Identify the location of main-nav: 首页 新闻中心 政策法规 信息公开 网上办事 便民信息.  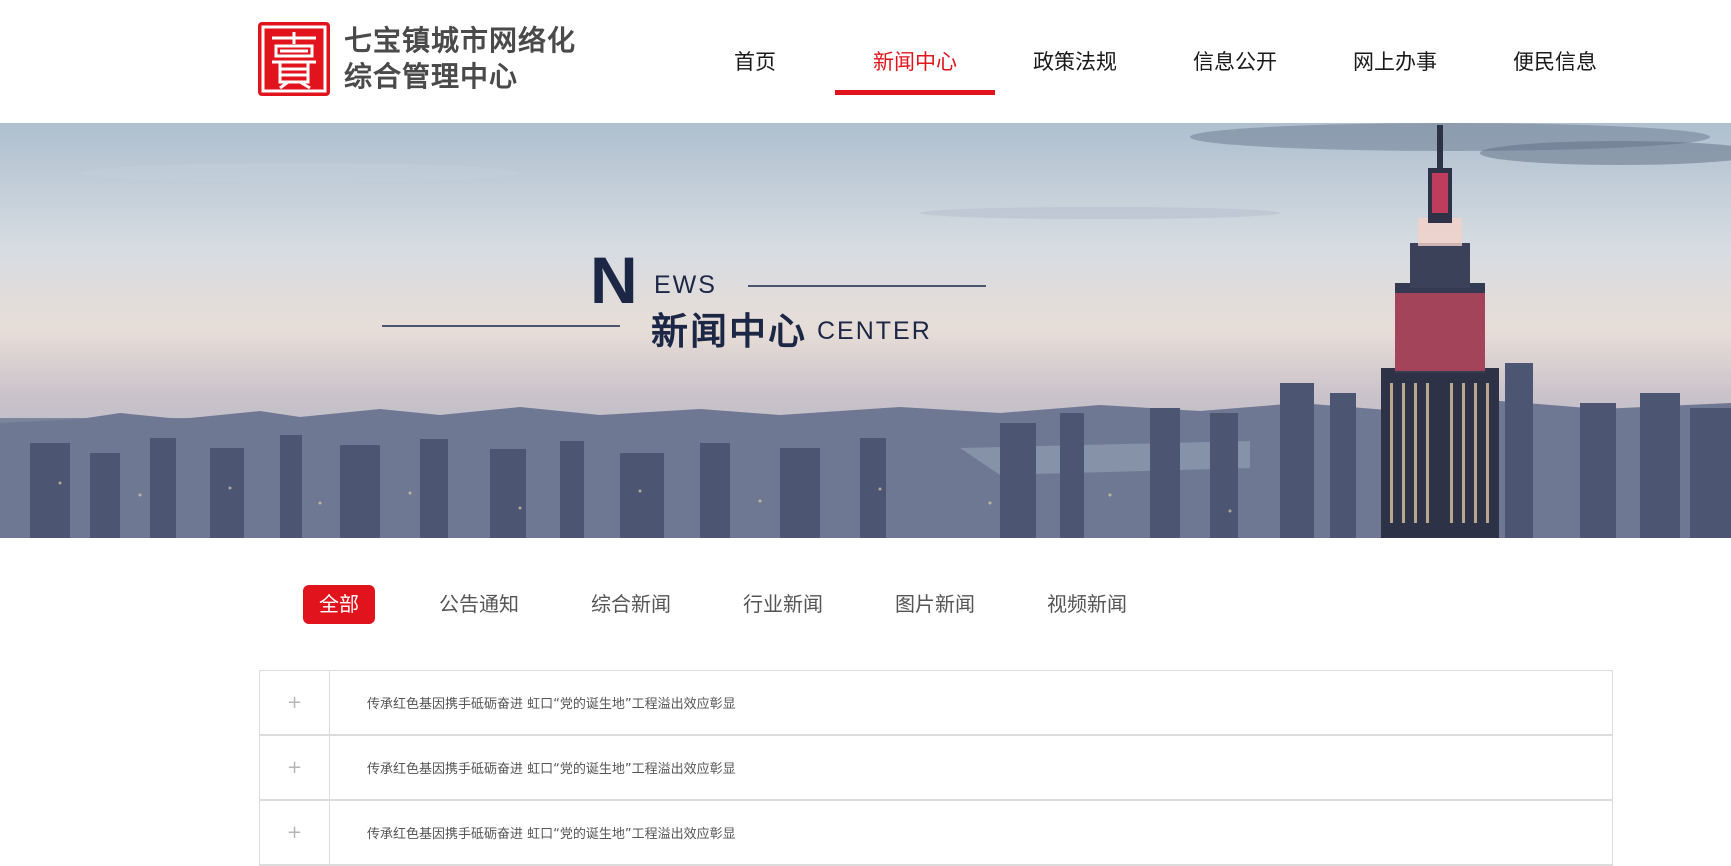
(1155, 61).